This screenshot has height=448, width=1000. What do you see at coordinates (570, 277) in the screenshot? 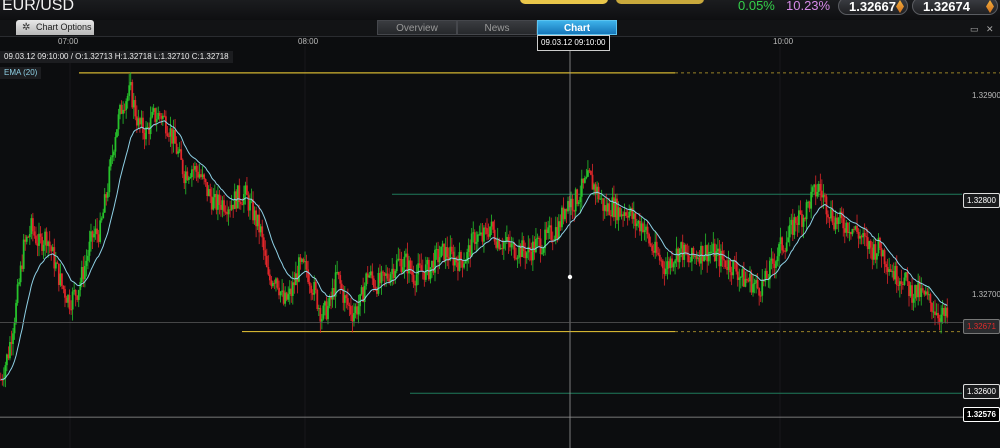
I see `crosshair-point` at bounding box center [570, 277].